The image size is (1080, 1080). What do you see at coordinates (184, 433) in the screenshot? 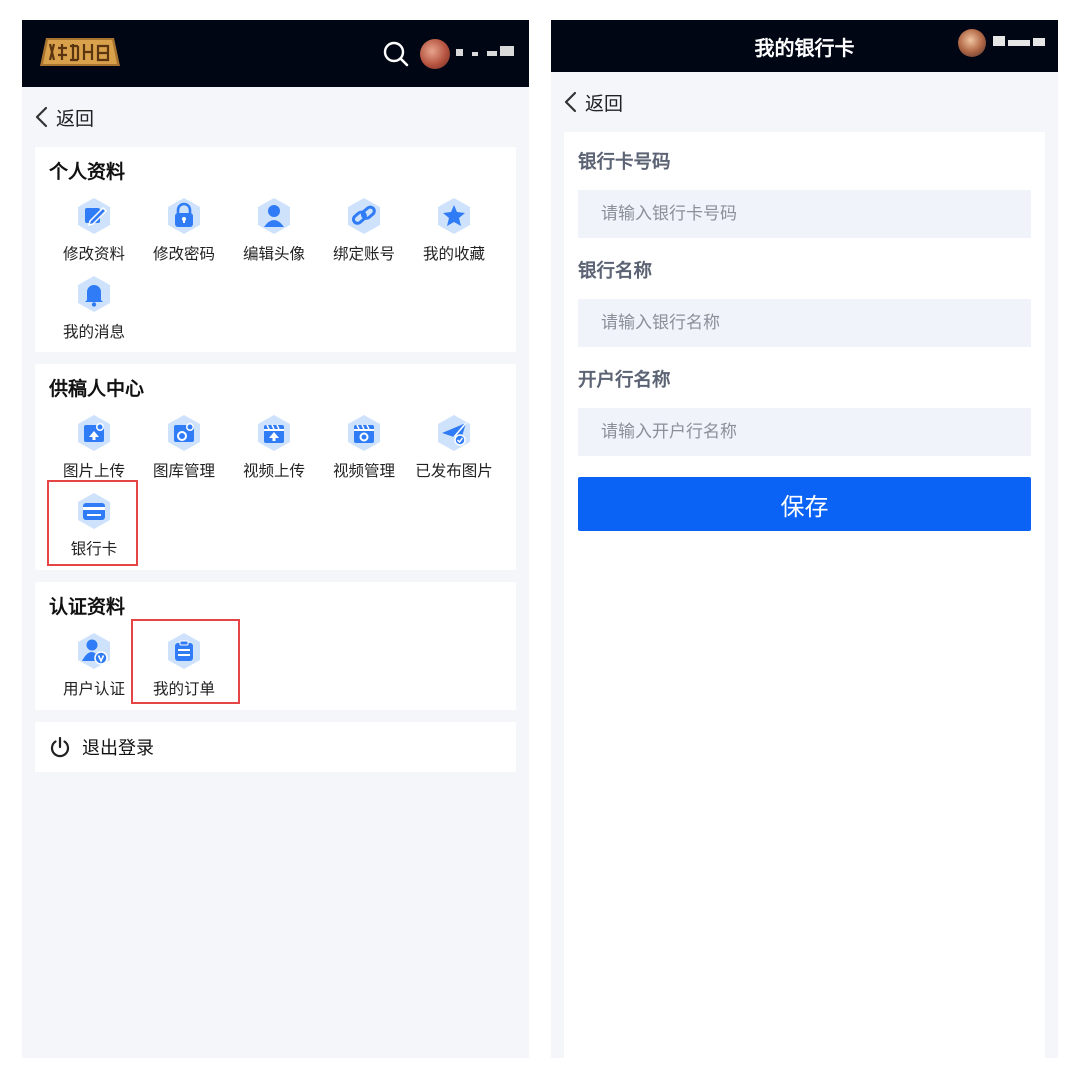
I see `gallery-manage-icon` at bounding box center [184, 433].